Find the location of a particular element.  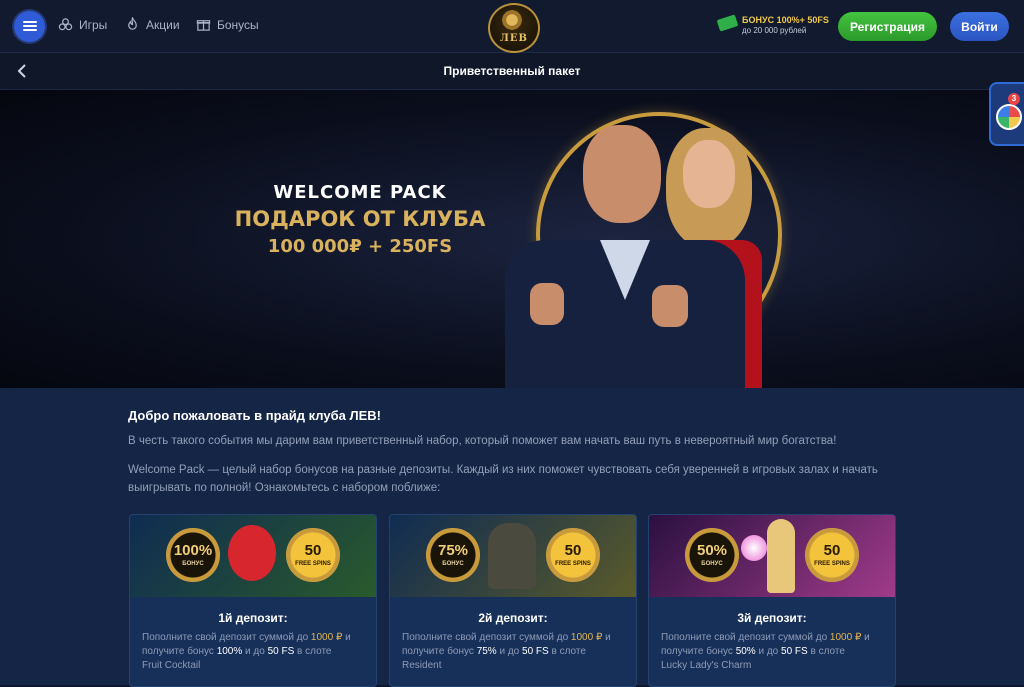

banner-line1: WELCOME PACK is located at coordinates (360, 192).